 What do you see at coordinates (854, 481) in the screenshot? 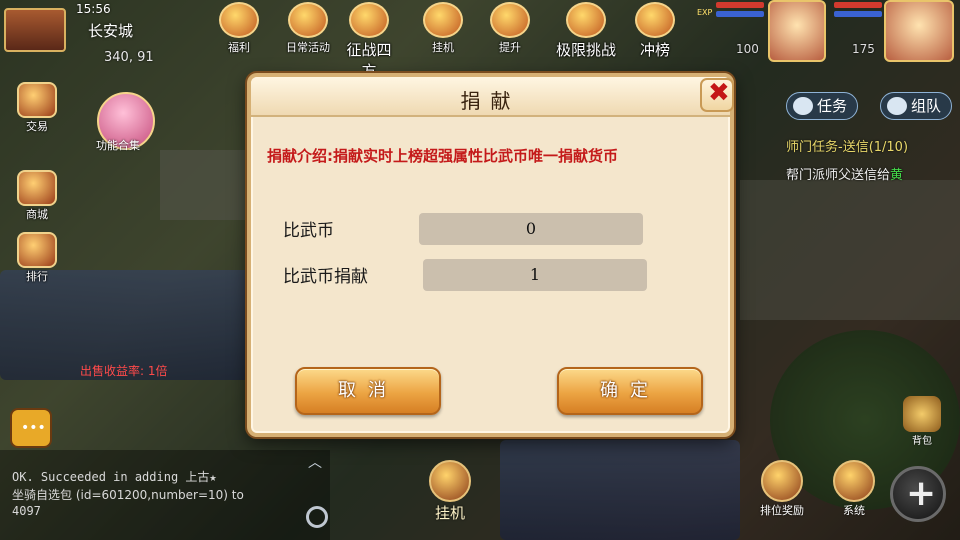
I see `system-icon` at bounding box center [854, 481].